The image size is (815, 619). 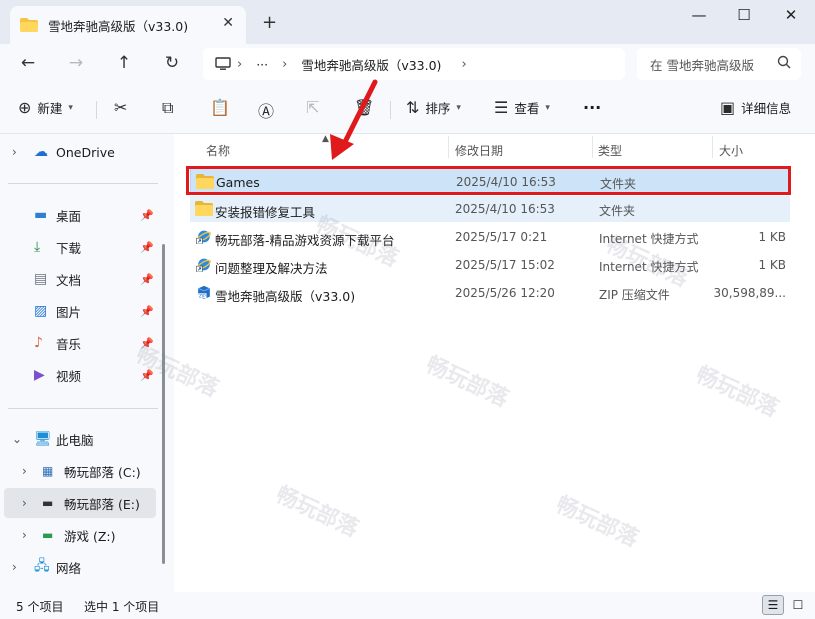 I want to click on details-pane-button: ▣ 详细信息, so click(x=755, y=107).